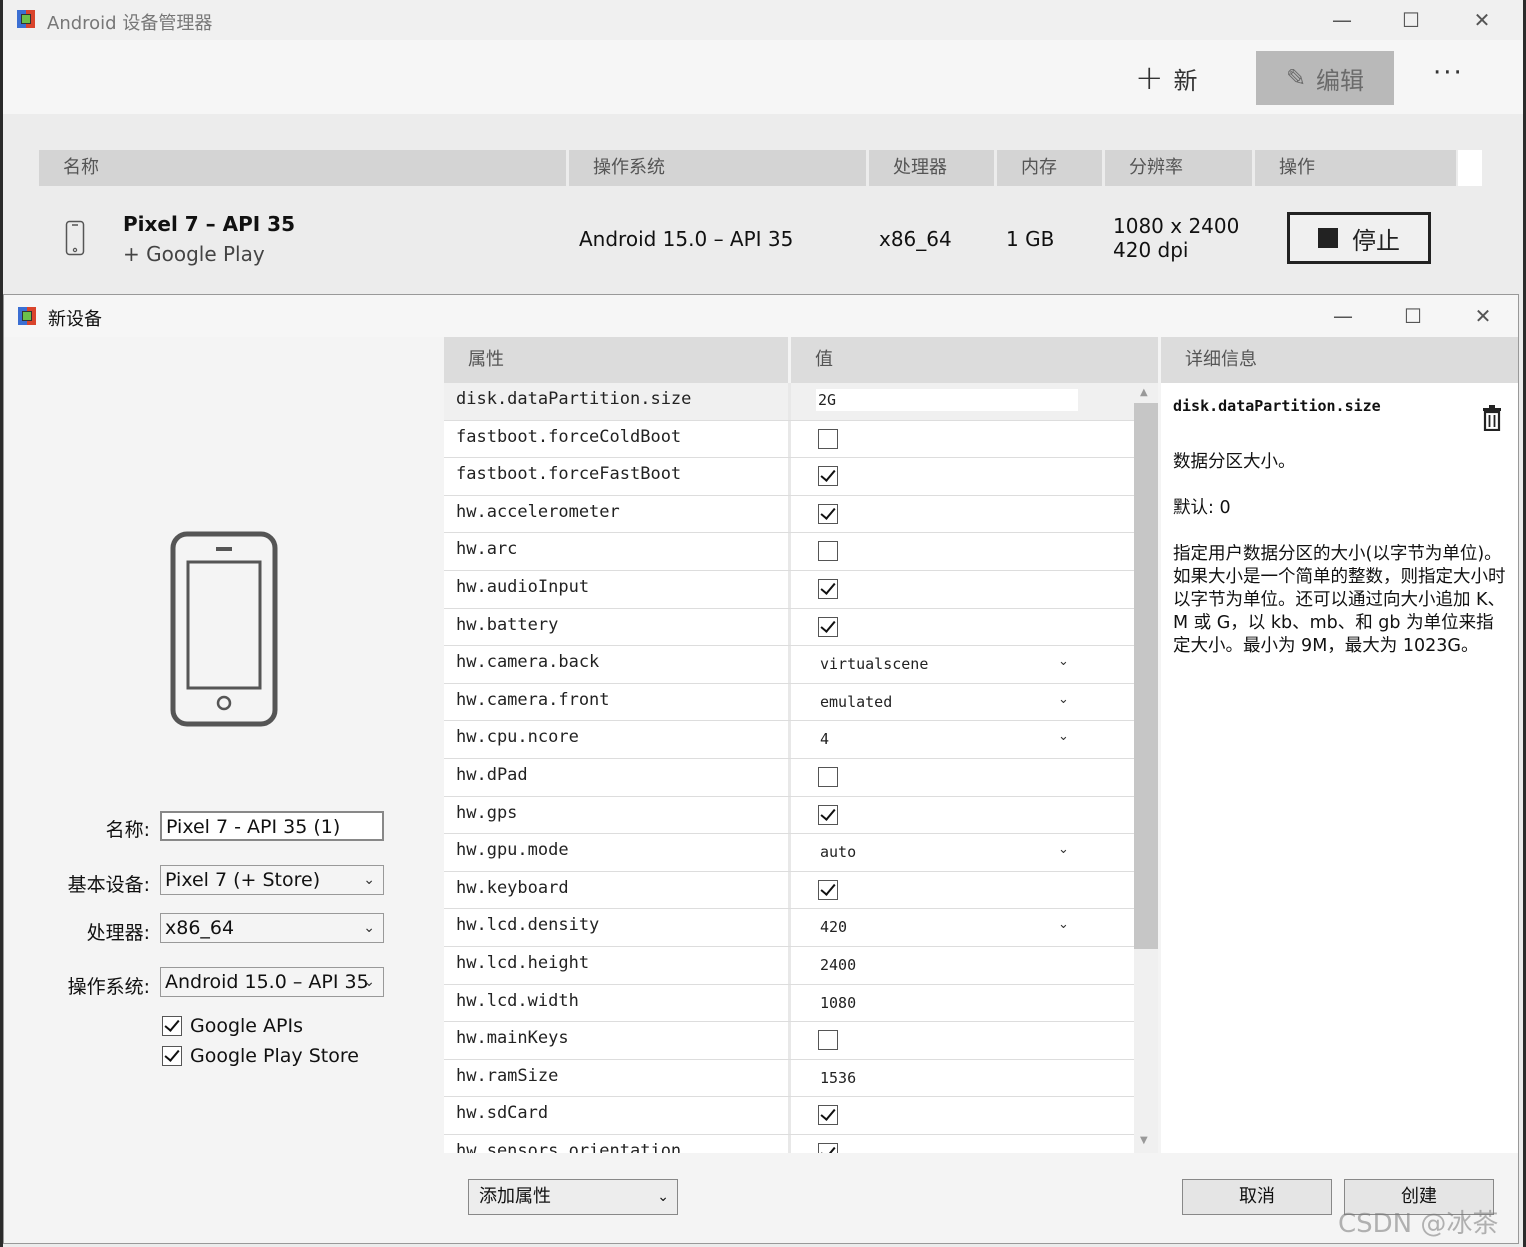 This screenshot has width=1526, height=1247. What do you see at coordinates (1257, 1197) in the screenshot?
I see `cancel-button: 取消` at bounding box center [1257, 1197].